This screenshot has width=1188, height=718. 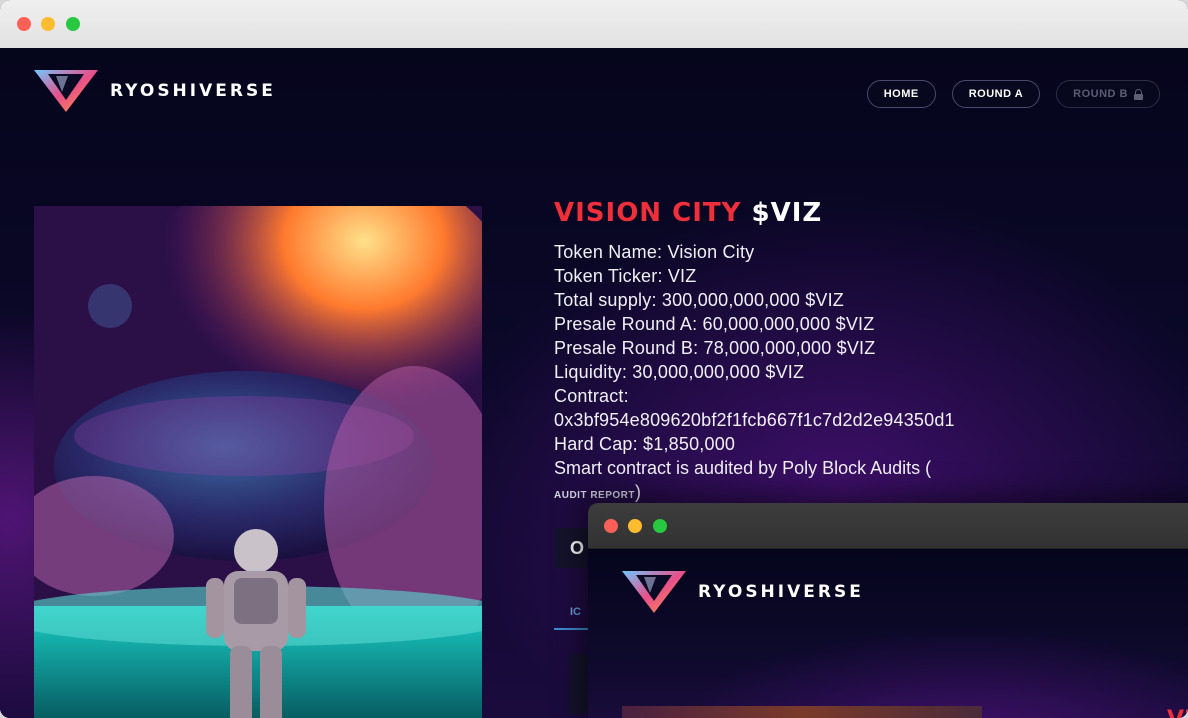 What do you see at coordinates (714, 324) in the screenshot?
I see `presale-round-a-line: Presale Round A: 60,000,000,000 $VIZ` at bounding box center [714, 324].